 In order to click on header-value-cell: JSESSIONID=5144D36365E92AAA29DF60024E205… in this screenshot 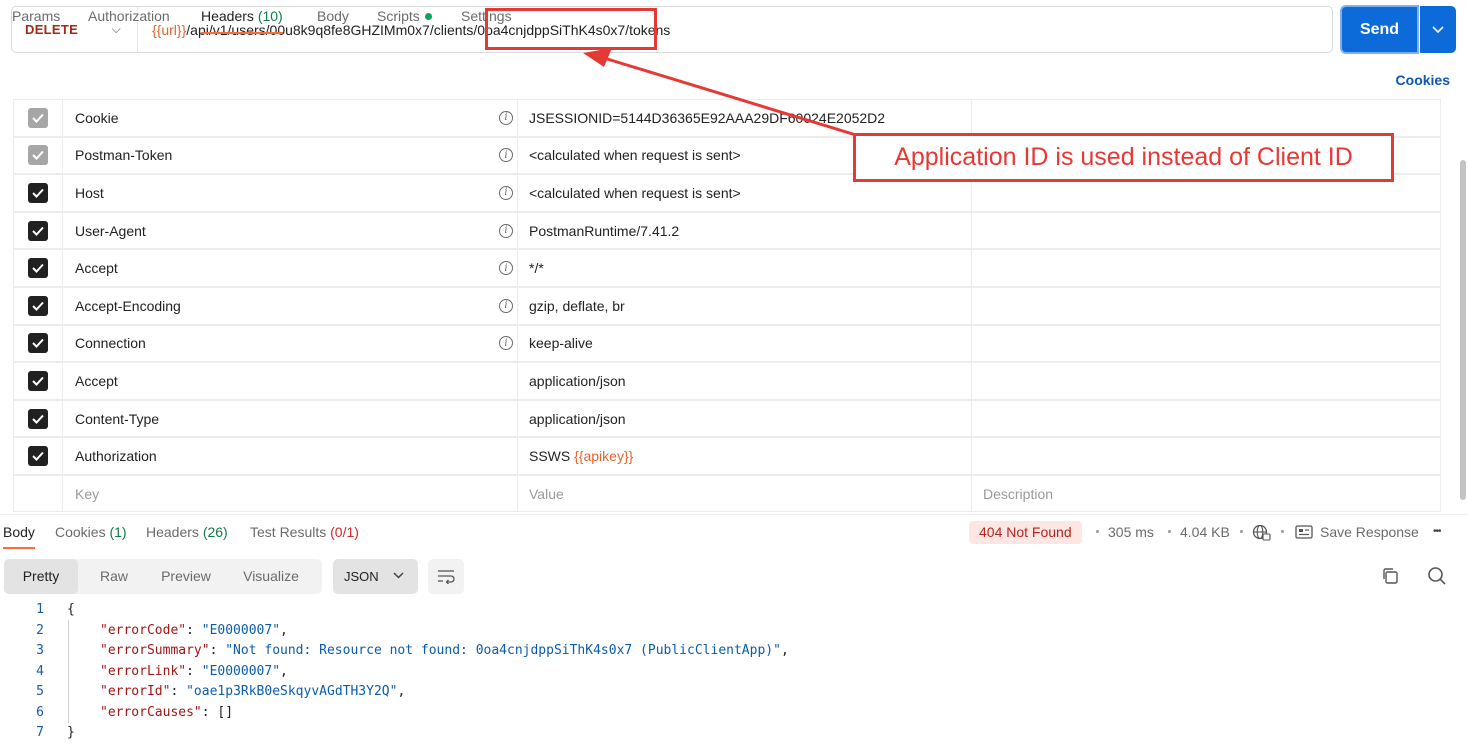, I will do `click(745, 118)`.